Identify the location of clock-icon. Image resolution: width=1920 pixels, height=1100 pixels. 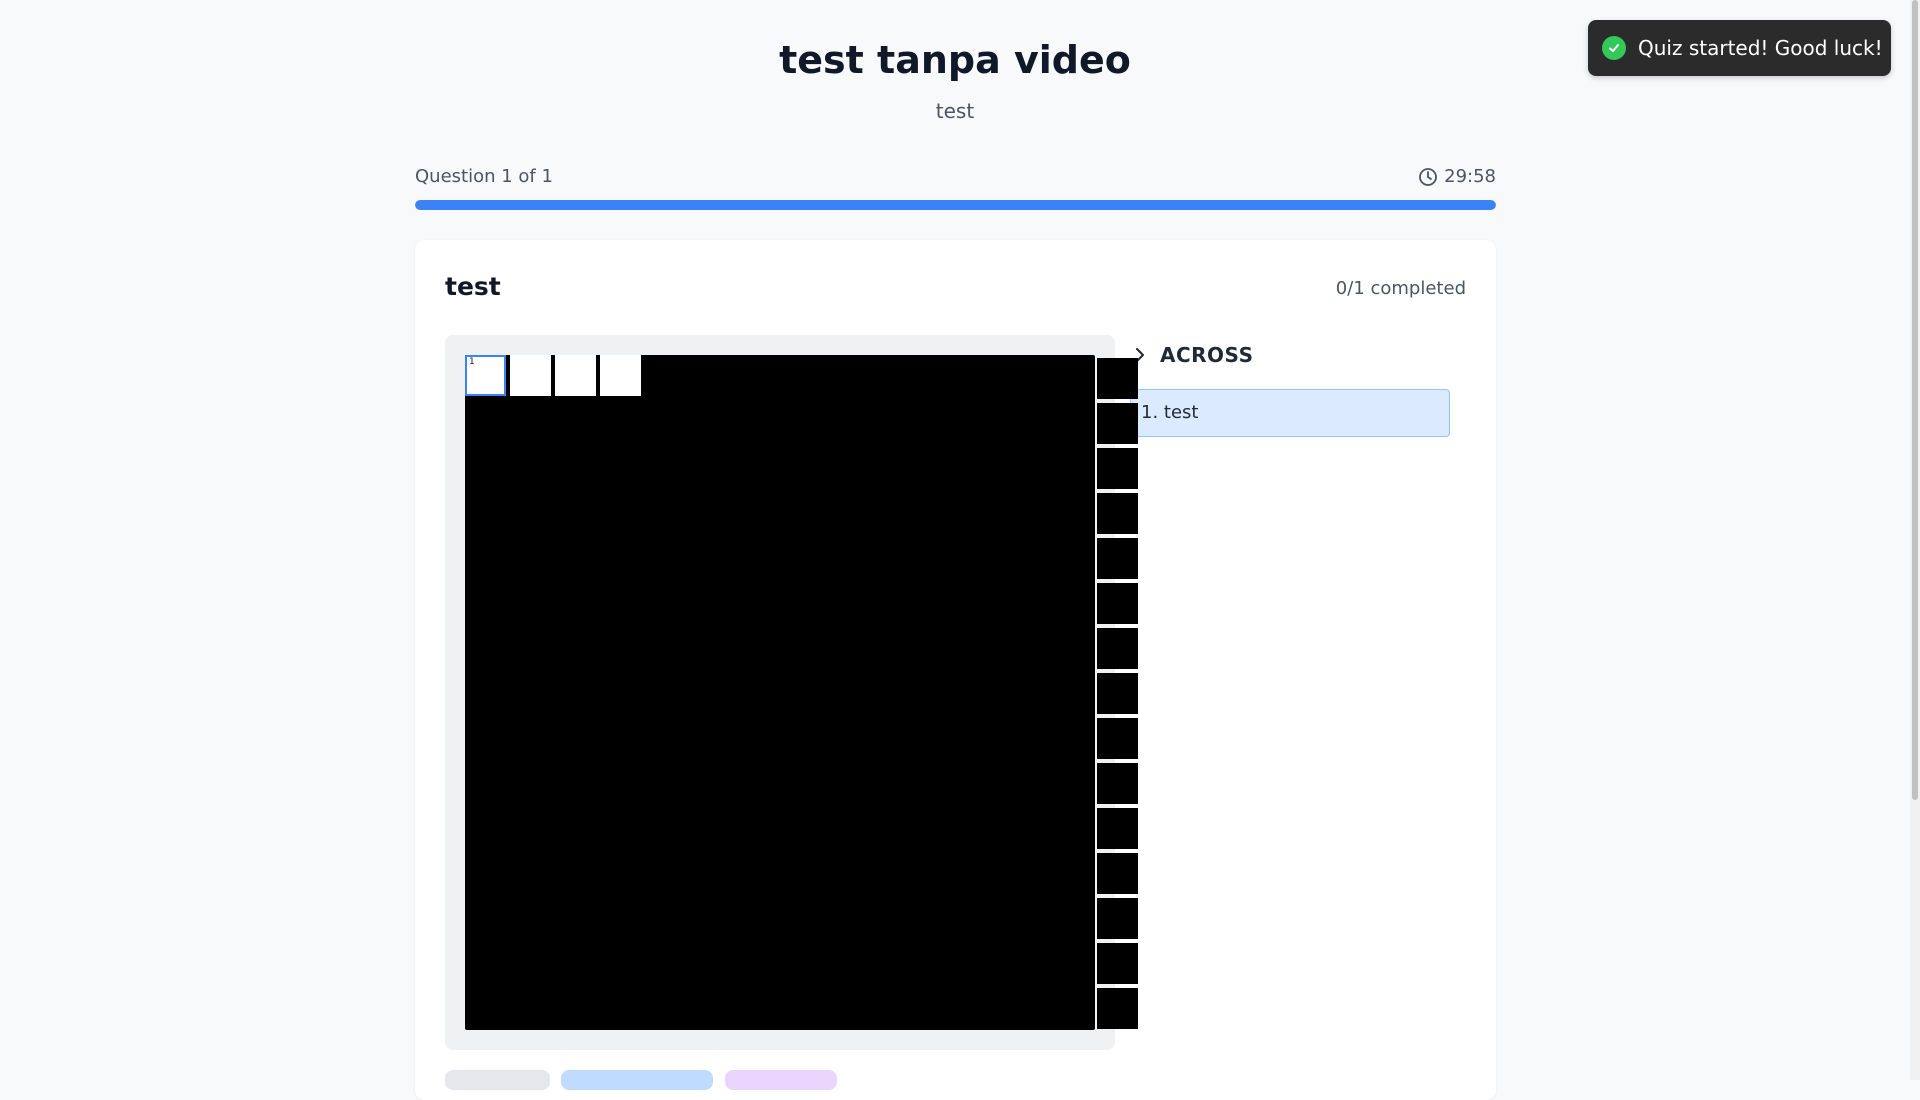
(1428, 176).